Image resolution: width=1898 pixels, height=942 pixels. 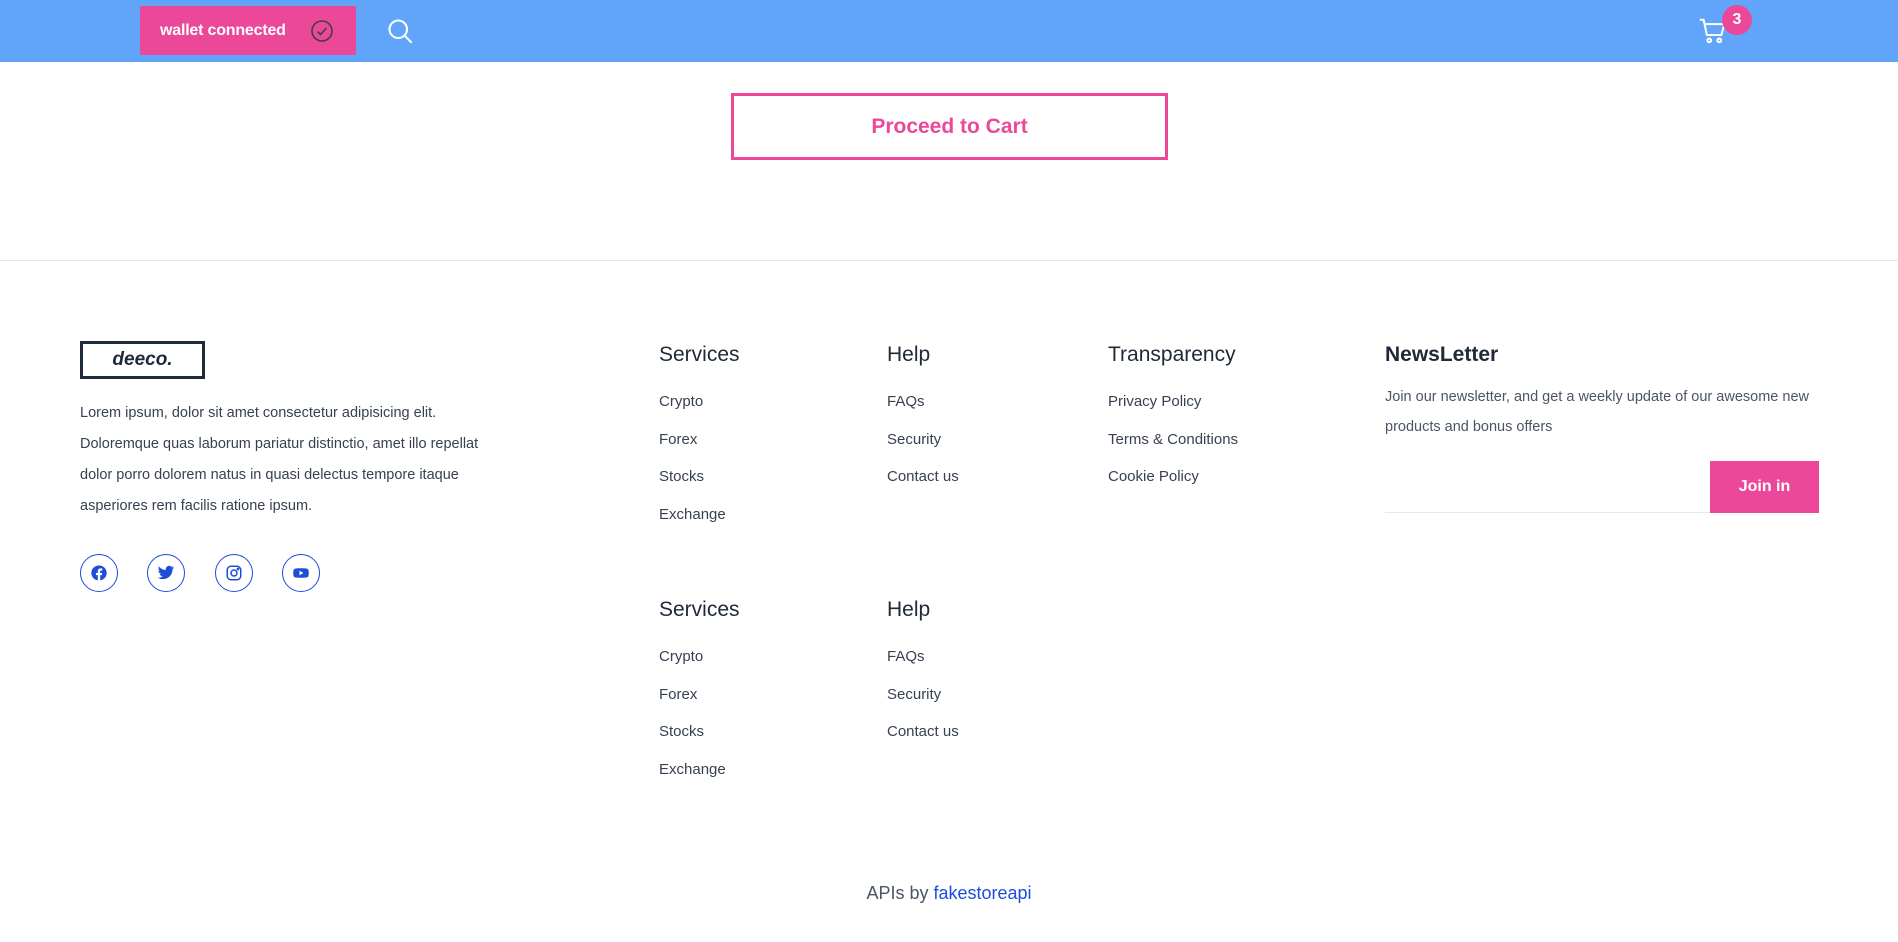 What do you see at coordinates (1172, 354) in the screenshot?
I see `transparency-heading: Transparency` at bounding box center [1172, 354].